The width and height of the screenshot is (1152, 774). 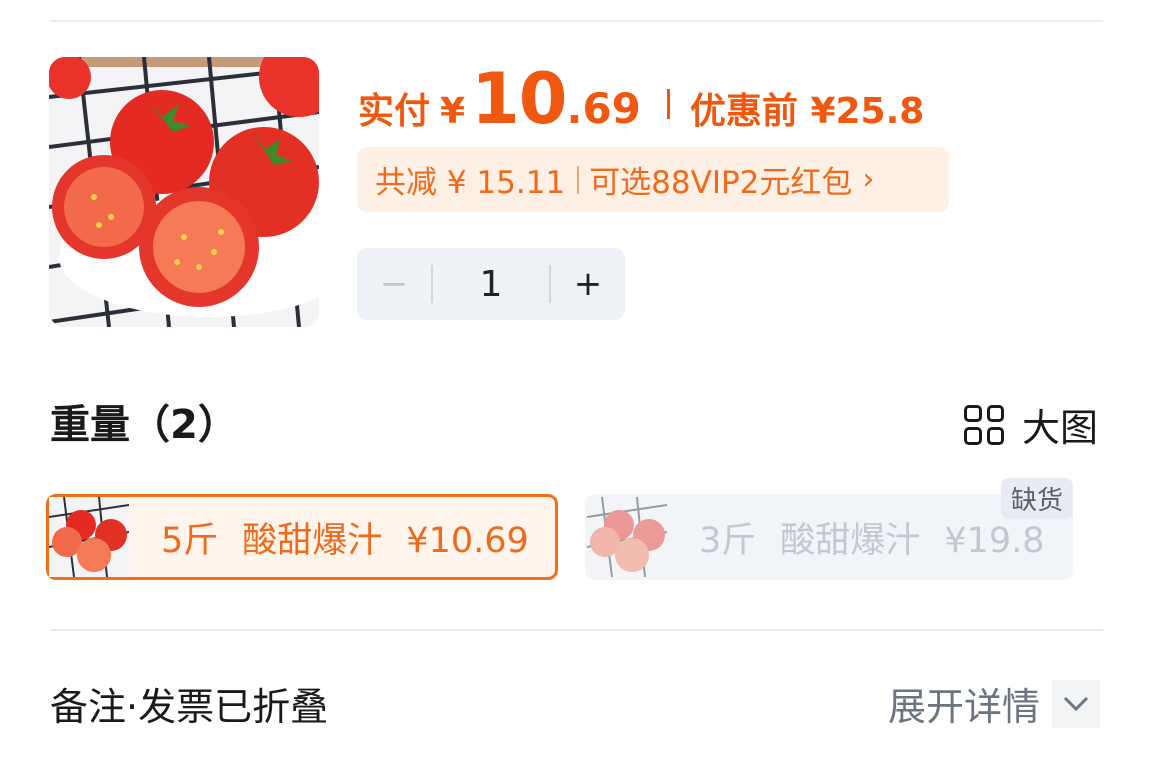 What do you see at coordinates (603, 108) in the screenshot?
I see `price-decimal: .69` at bounding box center [603, 108].